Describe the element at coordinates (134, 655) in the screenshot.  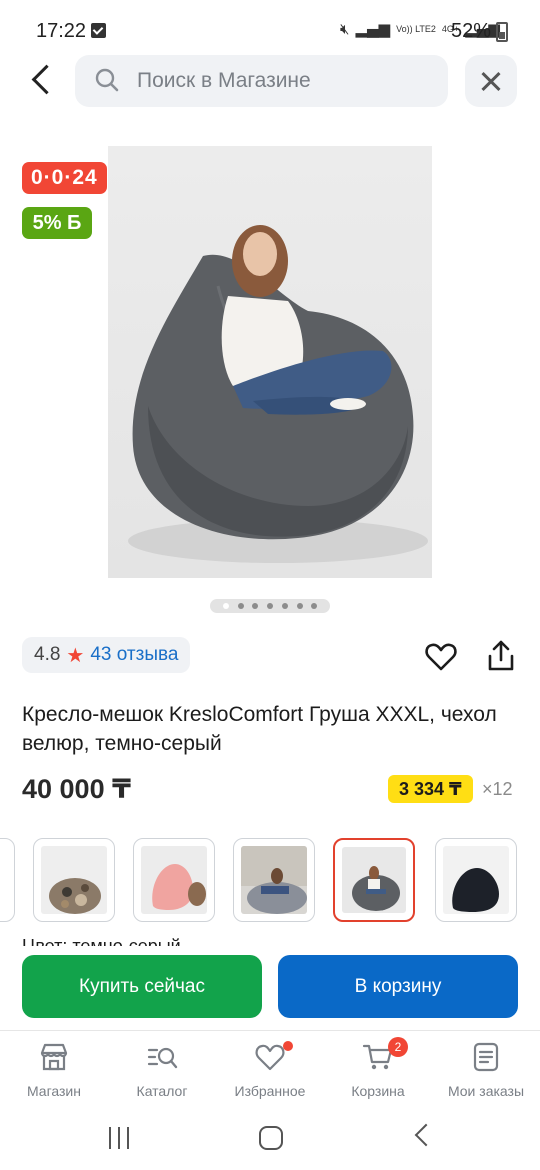
I see `reviews-link: 43 отзыва` at that location.